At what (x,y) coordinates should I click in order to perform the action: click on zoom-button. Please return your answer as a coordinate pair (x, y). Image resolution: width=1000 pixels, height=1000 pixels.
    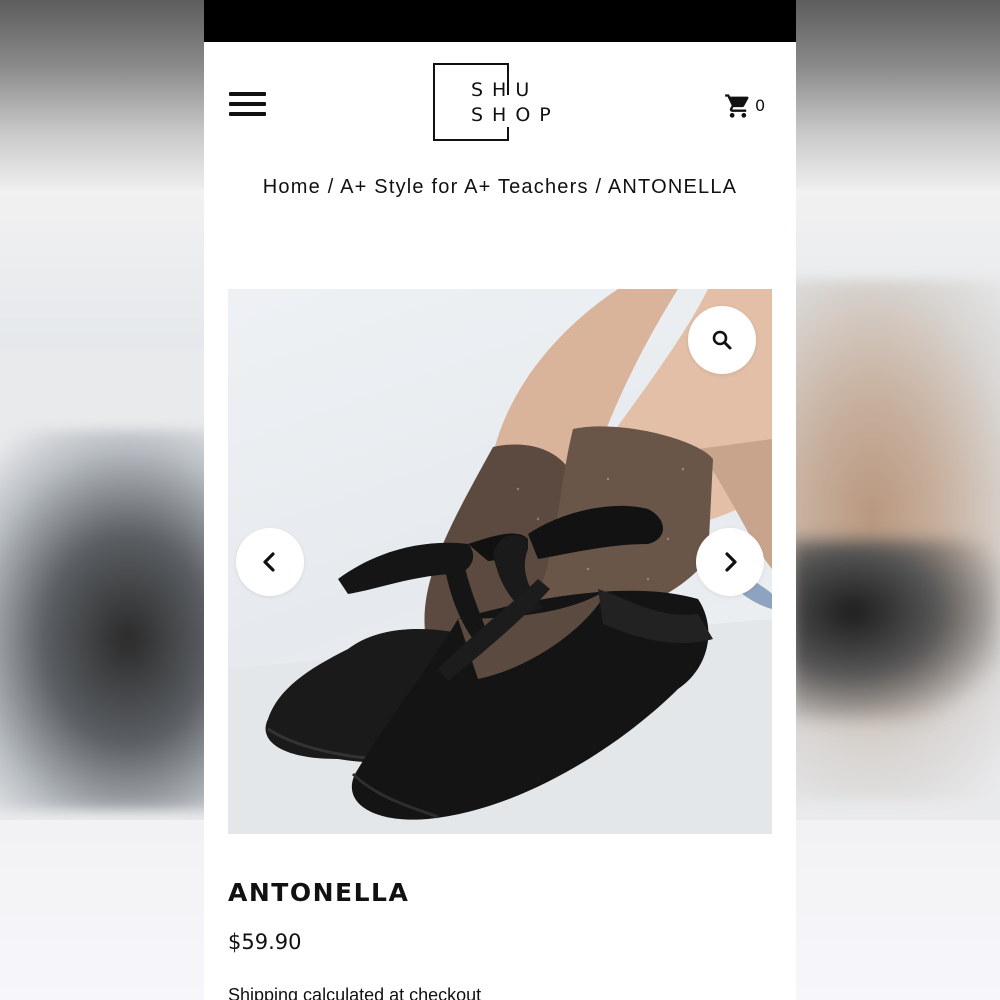
    Looking at the image, I should click on (722, 340).